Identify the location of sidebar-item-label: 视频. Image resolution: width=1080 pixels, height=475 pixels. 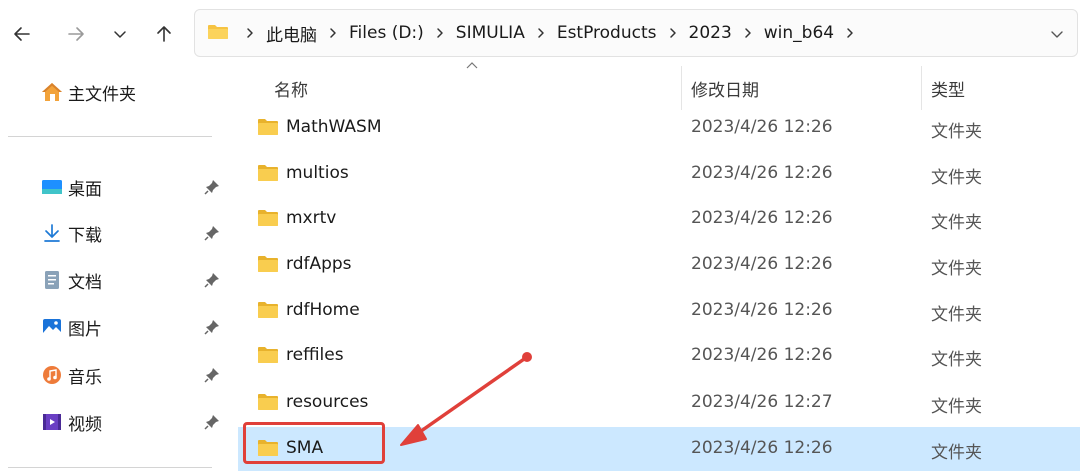
(85, 424).